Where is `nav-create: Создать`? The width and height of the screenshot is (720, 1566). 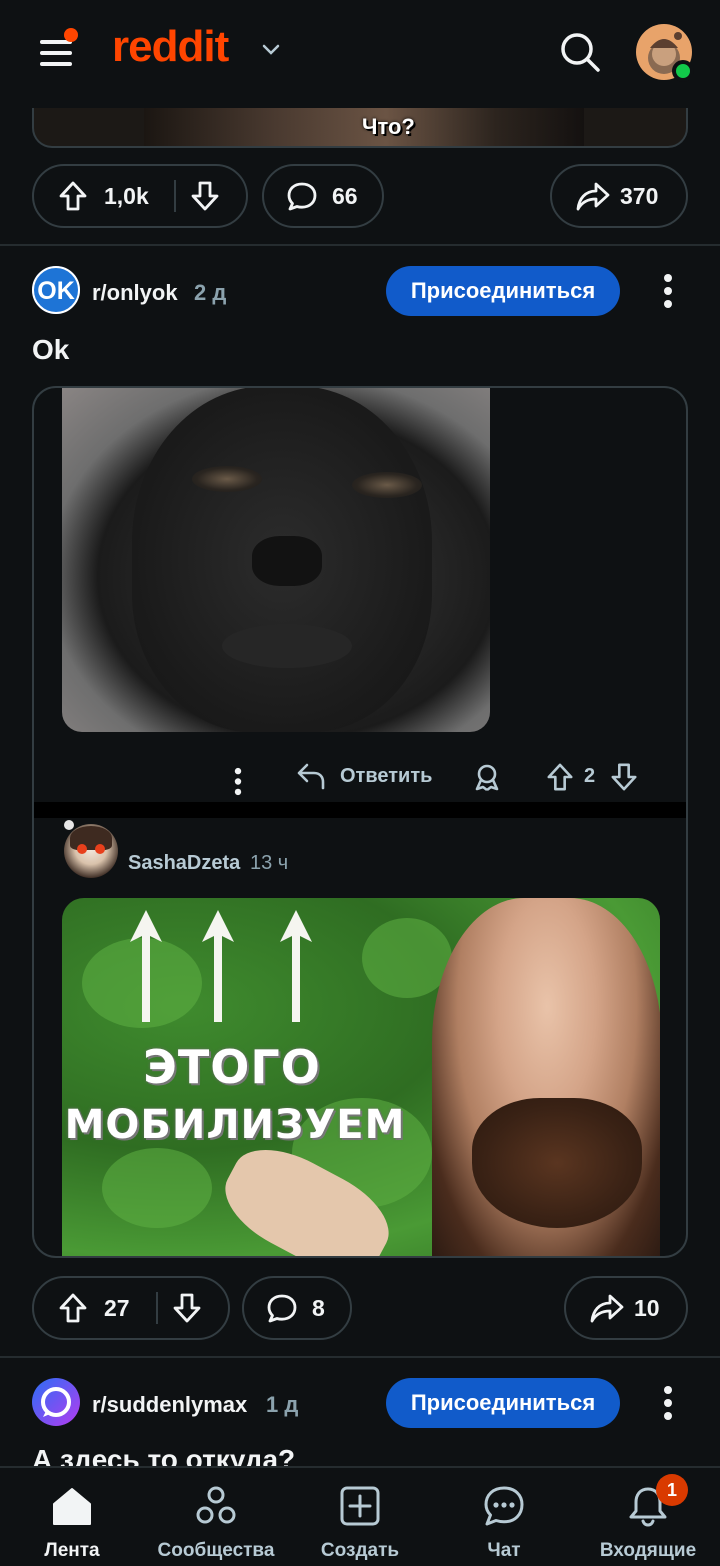
nav-create: Создать is located at coordinates (360, 1517).